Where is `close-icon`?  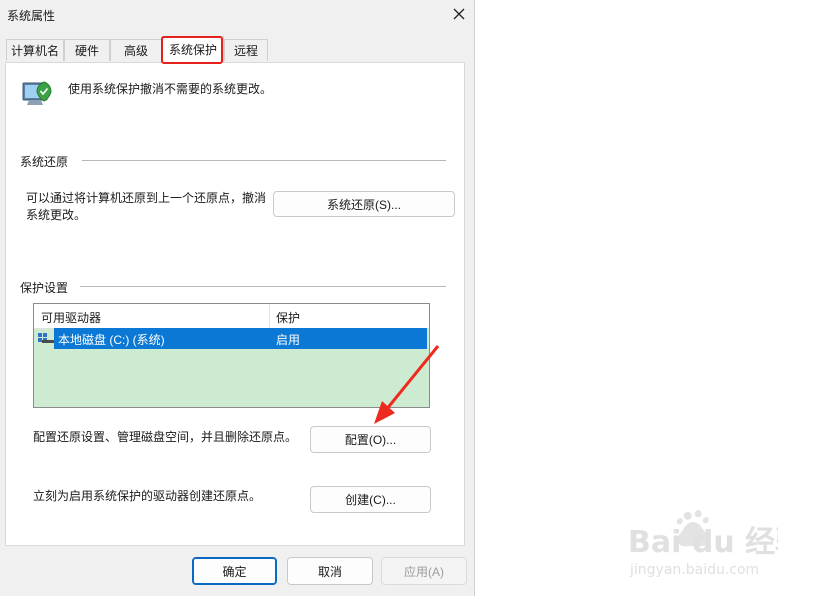 close-icon is located at coordinates (459, 14).